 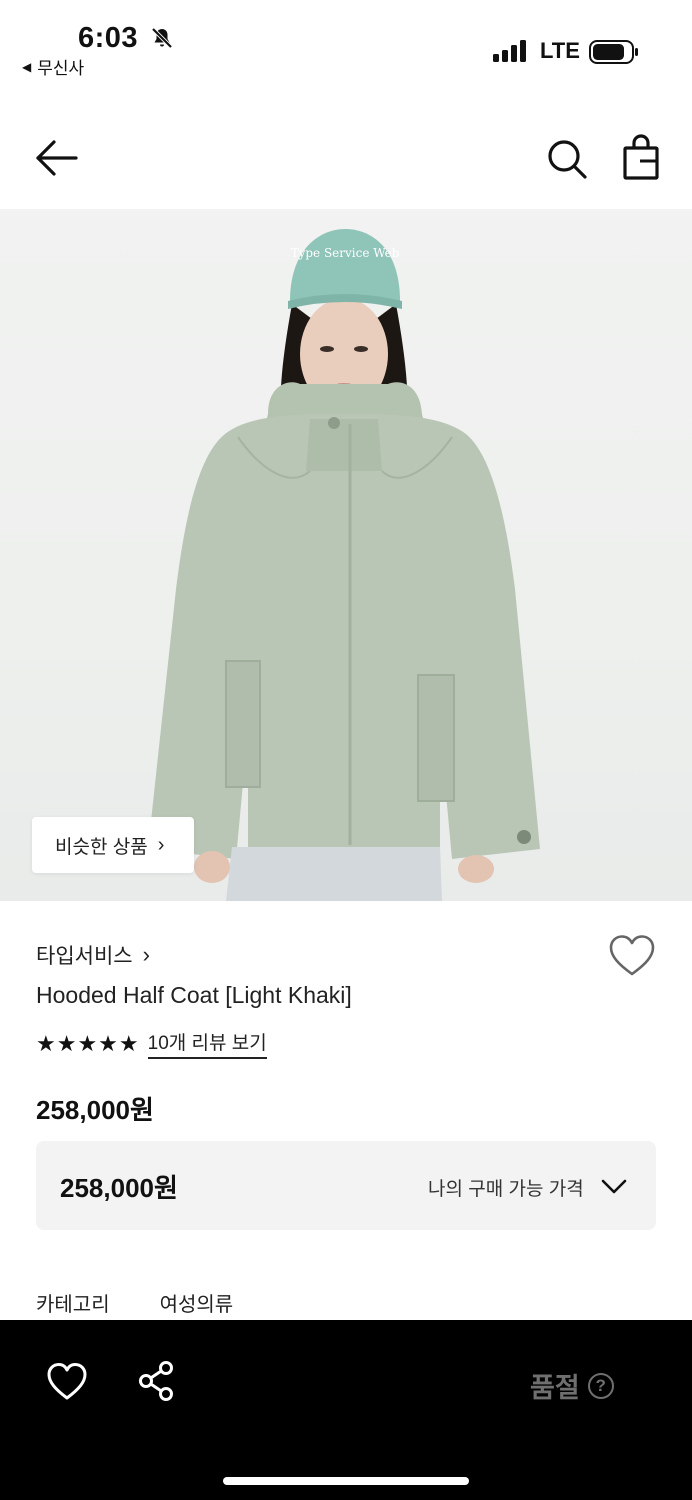 I want to click on battery-icon, so click(x=613, y=52).